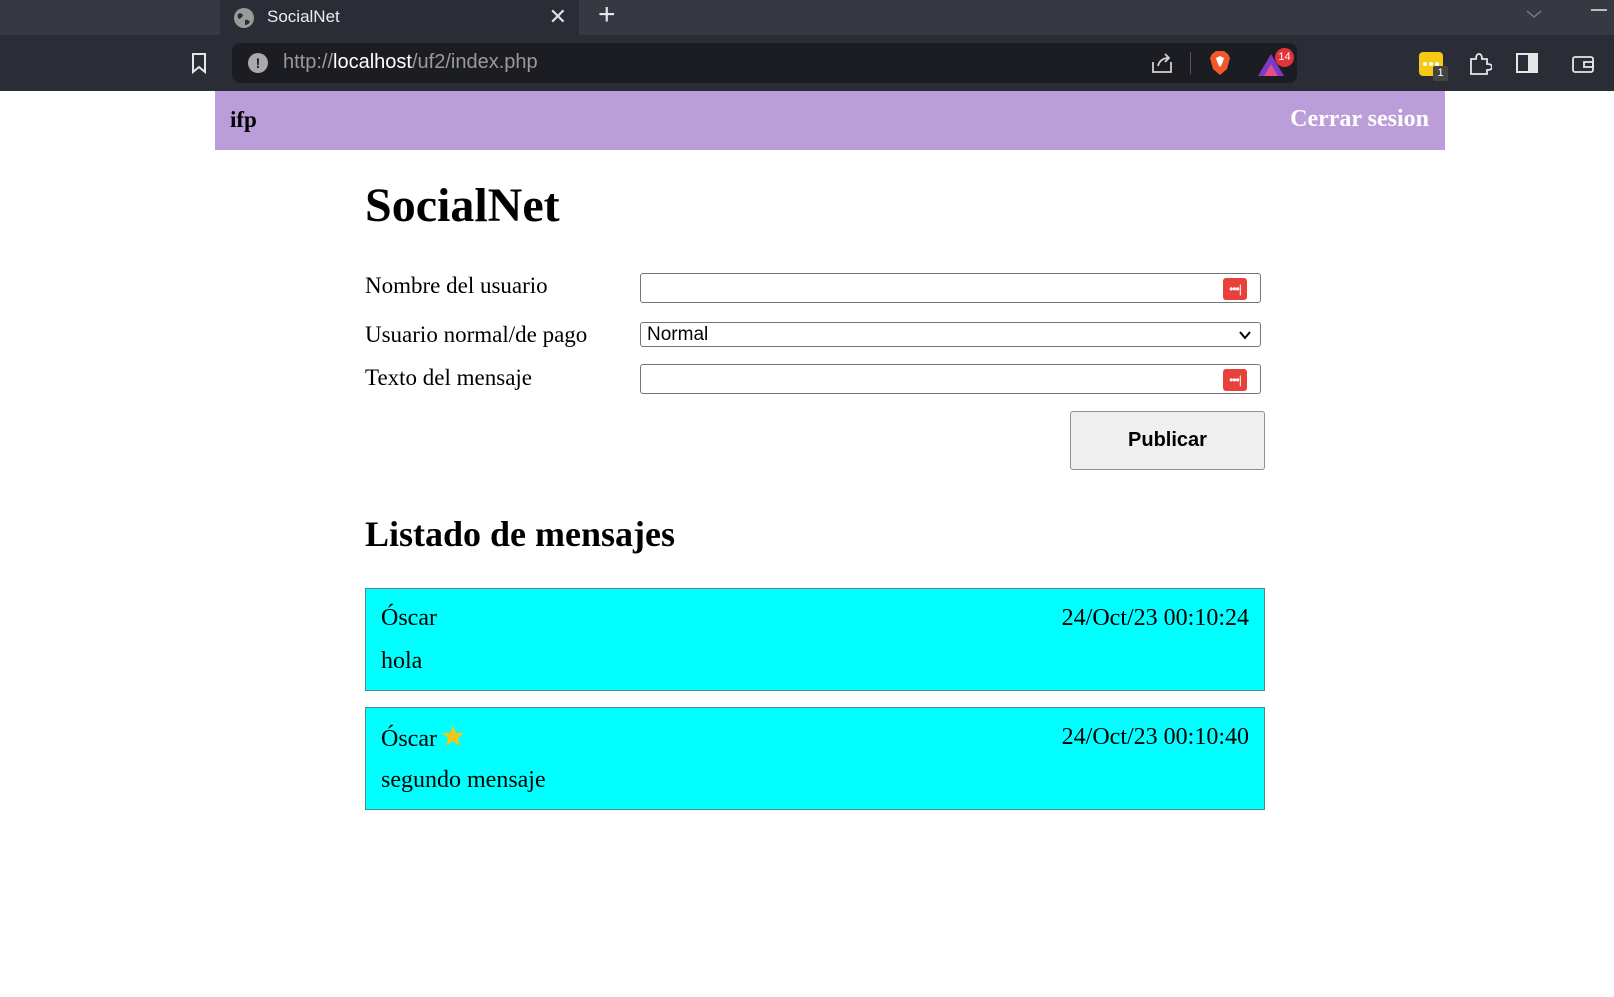  What do you see at coordinates (308, 62) in the screenshot?
I see `url-scheme: http://` at bounding box center [308, 62].